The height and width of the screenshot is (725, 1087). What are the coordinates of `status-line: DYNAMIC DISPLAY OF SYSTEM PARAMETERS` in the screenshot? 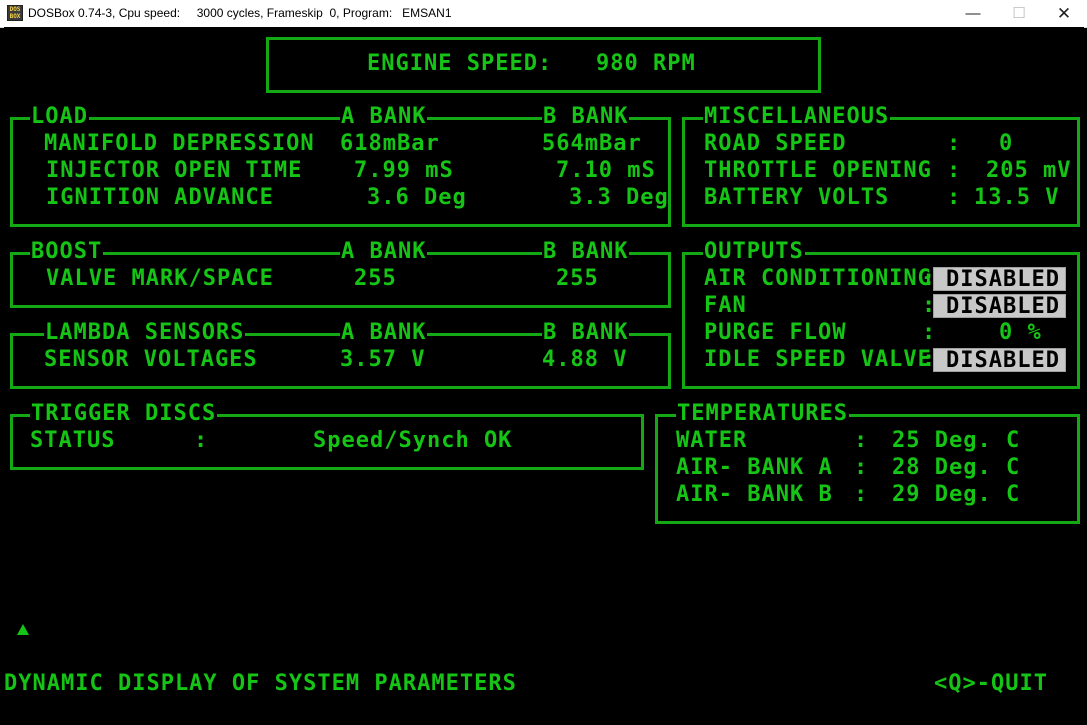 It's located at (260, 683).